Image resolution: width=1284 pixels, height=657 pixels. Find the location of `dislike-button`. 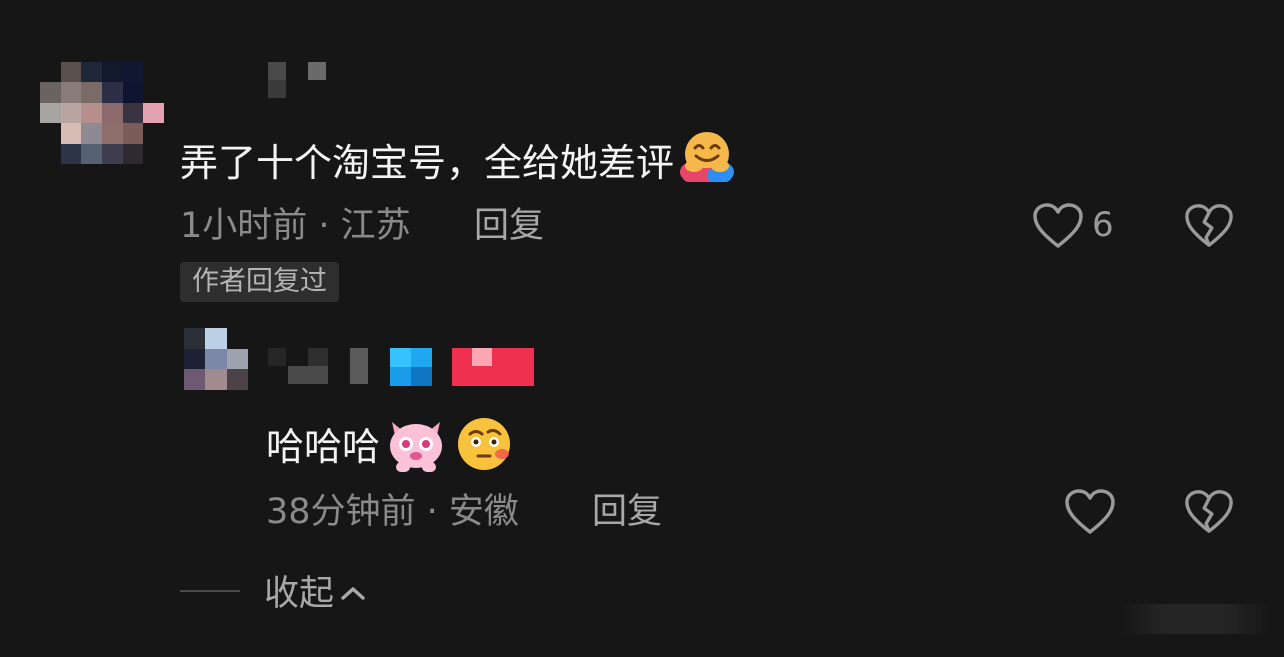

dislike-button is located at coordinates (1209, 226).